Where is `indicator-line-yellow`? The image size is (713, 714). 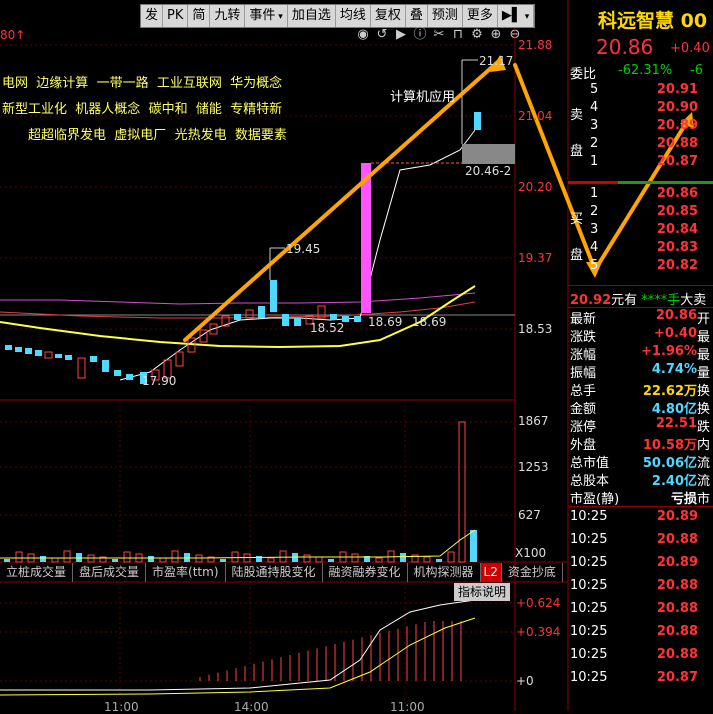
indicator-line-yellow is located at coordinates (238, 656).